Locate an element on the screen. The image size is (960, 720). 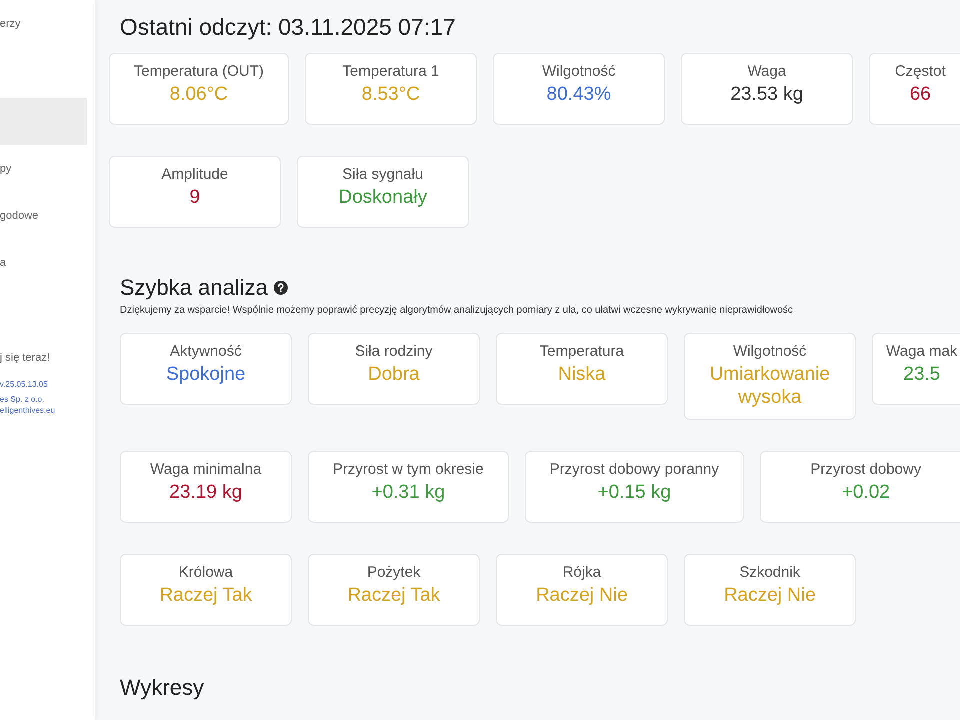
sidebar-item: a is located at coordinates (43, 262).